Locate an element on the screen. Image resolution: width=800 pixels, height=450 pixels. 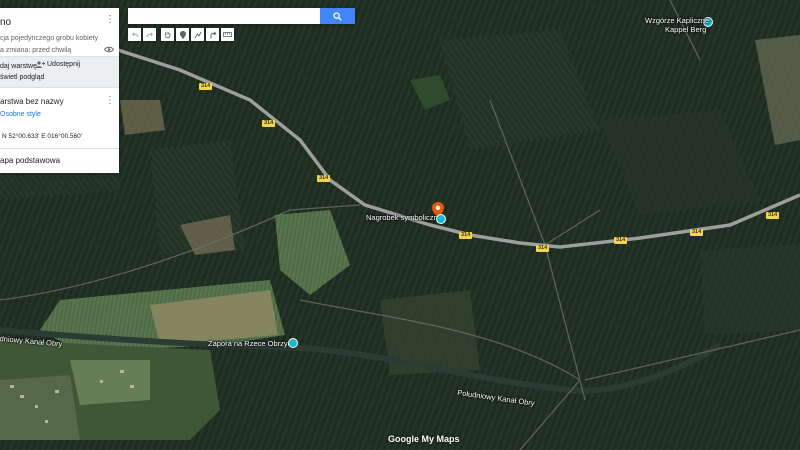
share-button: Udostępnij is located at coordinates (58, 64).